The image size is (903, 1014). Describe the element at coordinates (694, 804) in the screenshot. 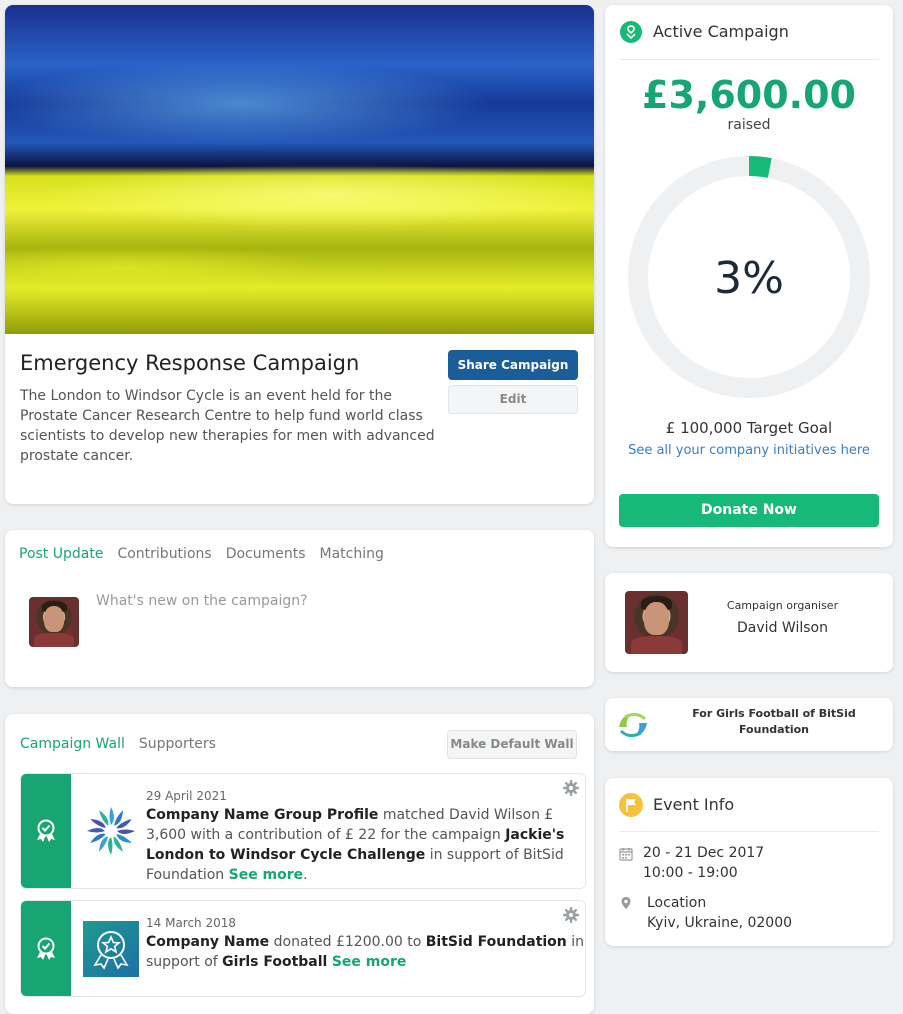

I see `event-info-title: Event Info` at that location.